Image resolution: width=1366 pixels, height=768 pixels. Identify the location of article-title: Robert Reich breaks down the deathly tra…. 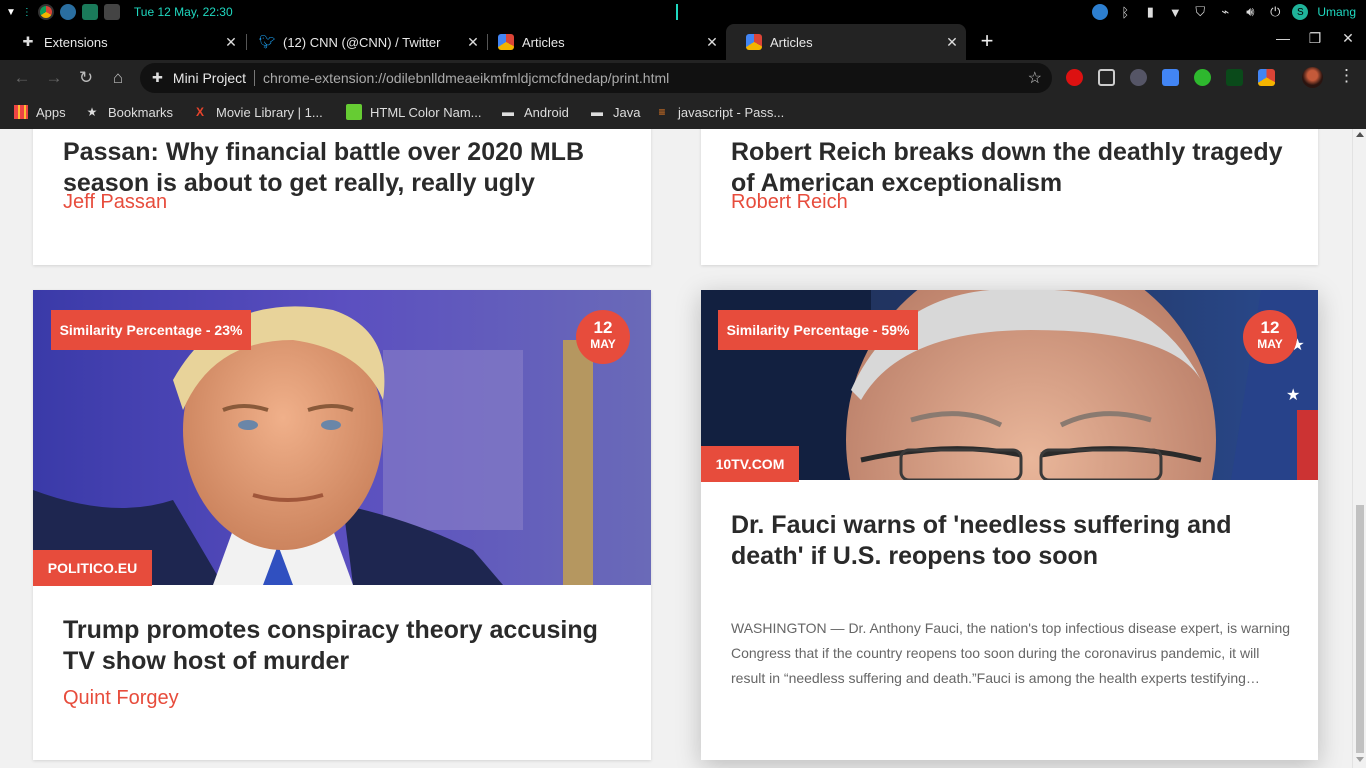
(1011, 168).